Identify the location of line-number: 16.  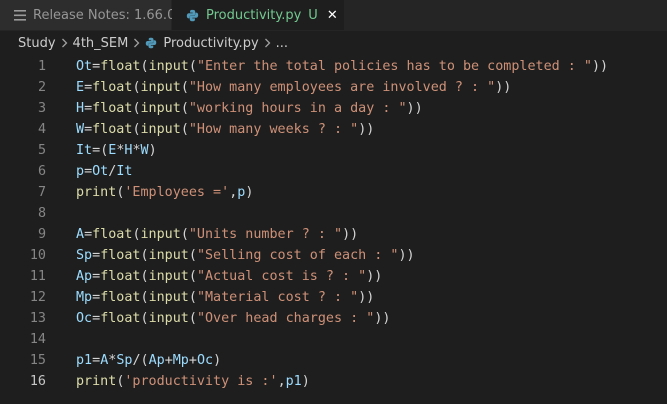
(37, 381).